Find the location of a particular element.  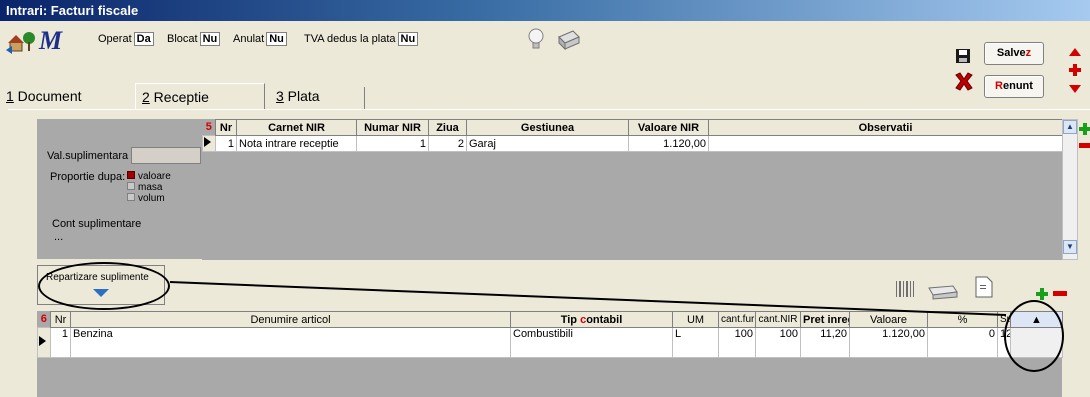

tab-receptie: 2 Receptie is located at coordinates (200, 96).